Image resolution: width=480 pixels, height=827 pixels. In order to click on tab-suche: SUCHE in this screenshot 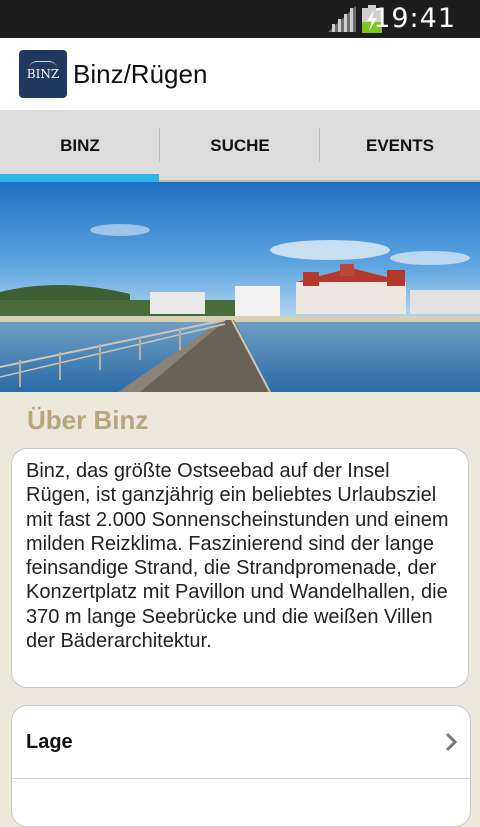, I will do `click(240, 145)`.